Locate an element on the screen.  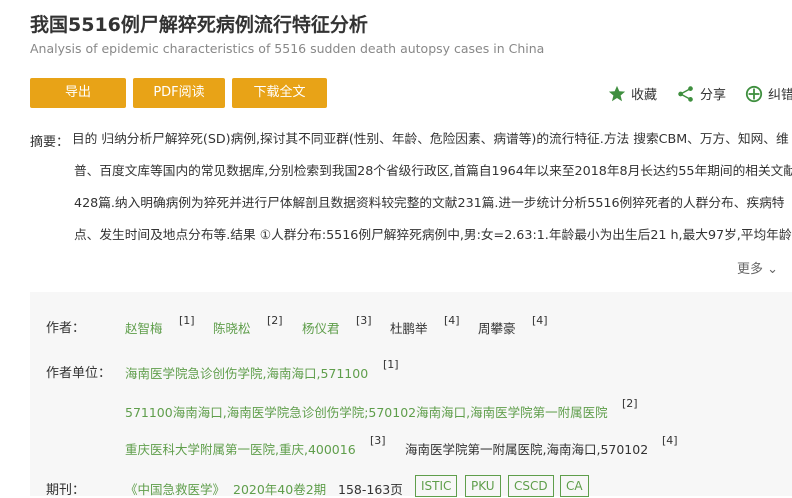
export-button: 导出 is located at coordinates (78, 93).